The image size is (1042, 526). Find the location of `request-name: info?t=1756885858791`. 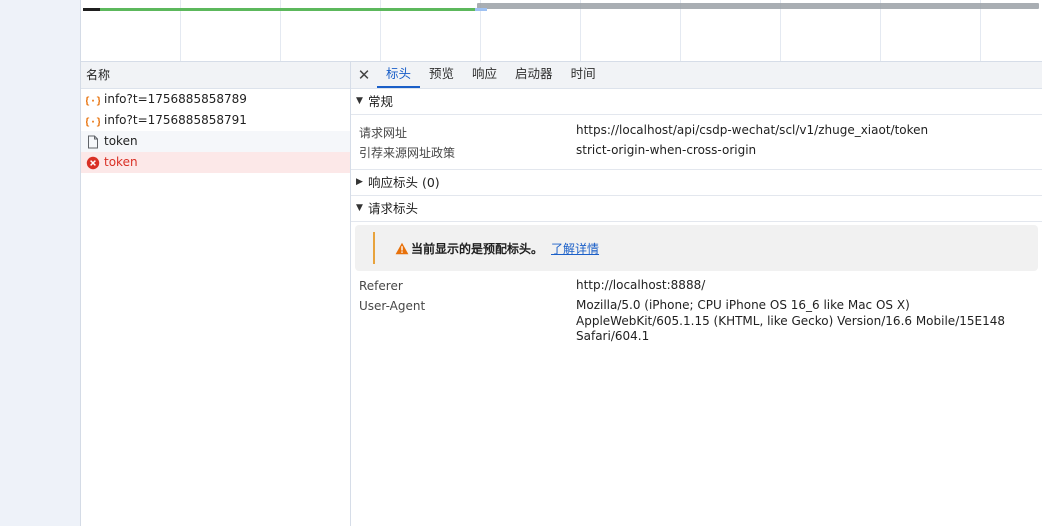

request-name: info?t=1756885858791 is located at coordinates (175, 120).